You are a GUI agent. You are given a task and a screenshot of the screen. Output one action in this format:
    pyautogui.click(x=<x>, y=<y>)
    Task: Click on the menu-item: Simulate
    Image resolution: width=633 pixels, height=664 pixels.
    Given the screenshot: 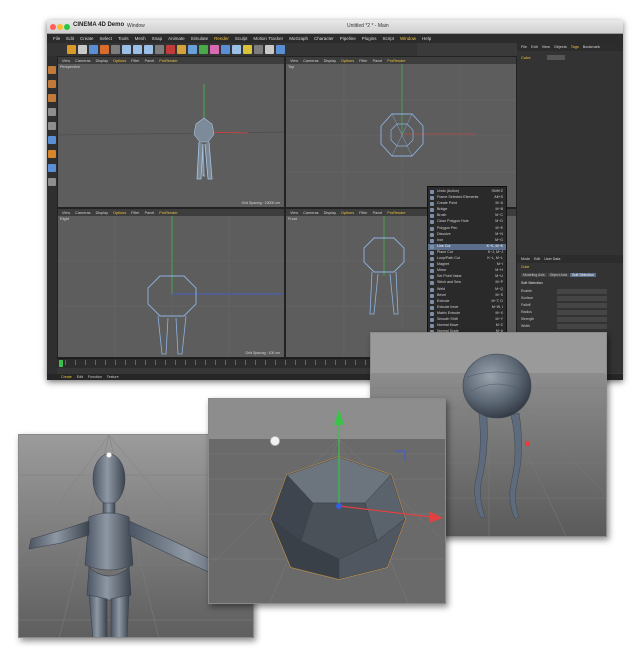 What is the action you would take?
    pyautogui.click(x=200, y=38)
    